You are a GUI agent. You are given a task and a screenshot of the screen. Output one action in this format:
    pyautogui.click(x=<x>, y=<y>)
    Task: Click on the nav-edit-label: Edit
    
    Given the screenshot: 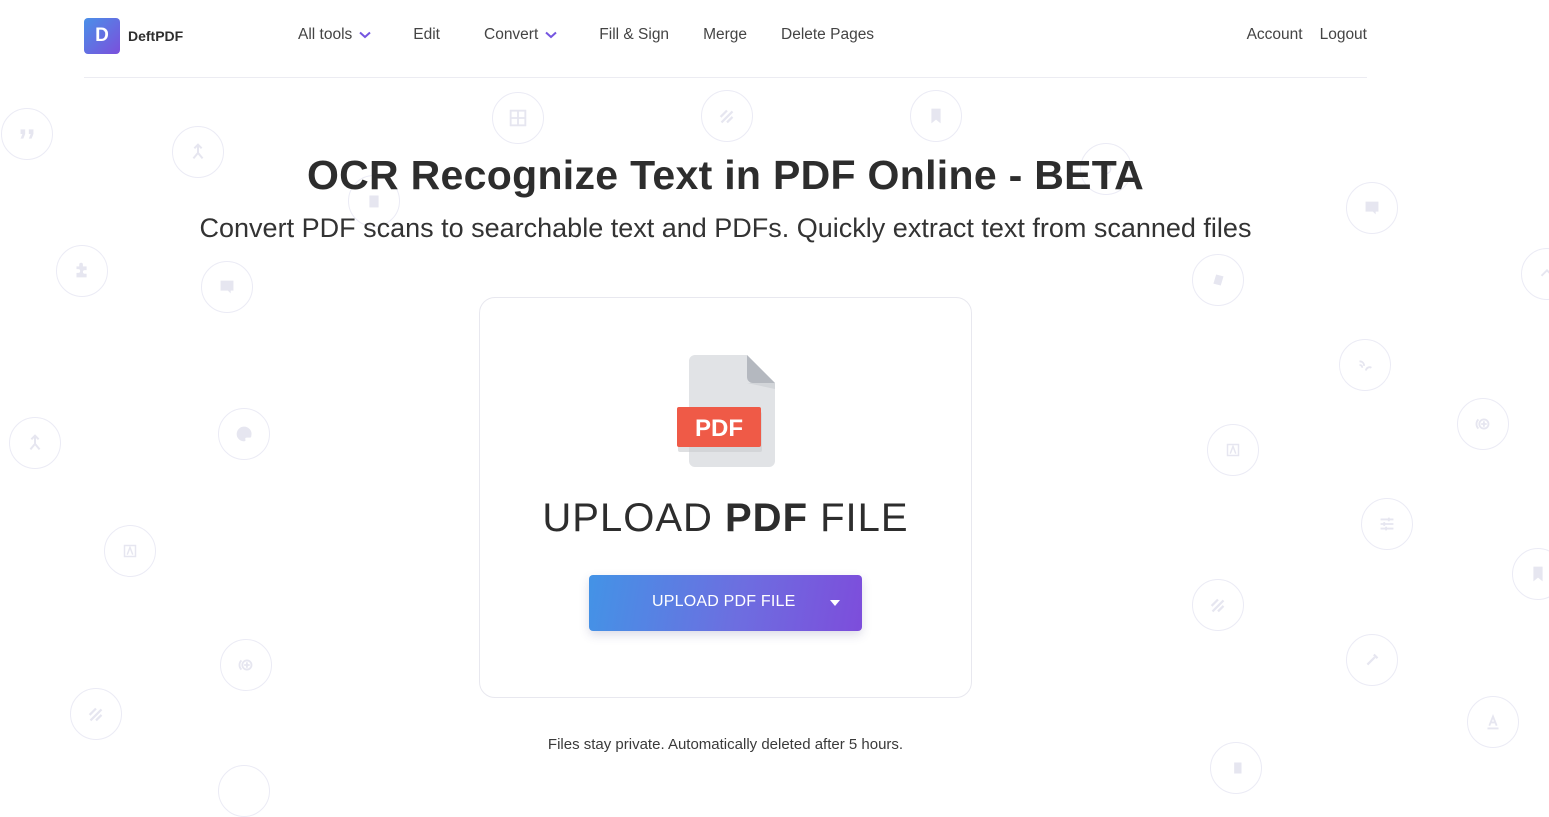 What is the action you would take?
    pyautogui.click(x=426, y=34)
    